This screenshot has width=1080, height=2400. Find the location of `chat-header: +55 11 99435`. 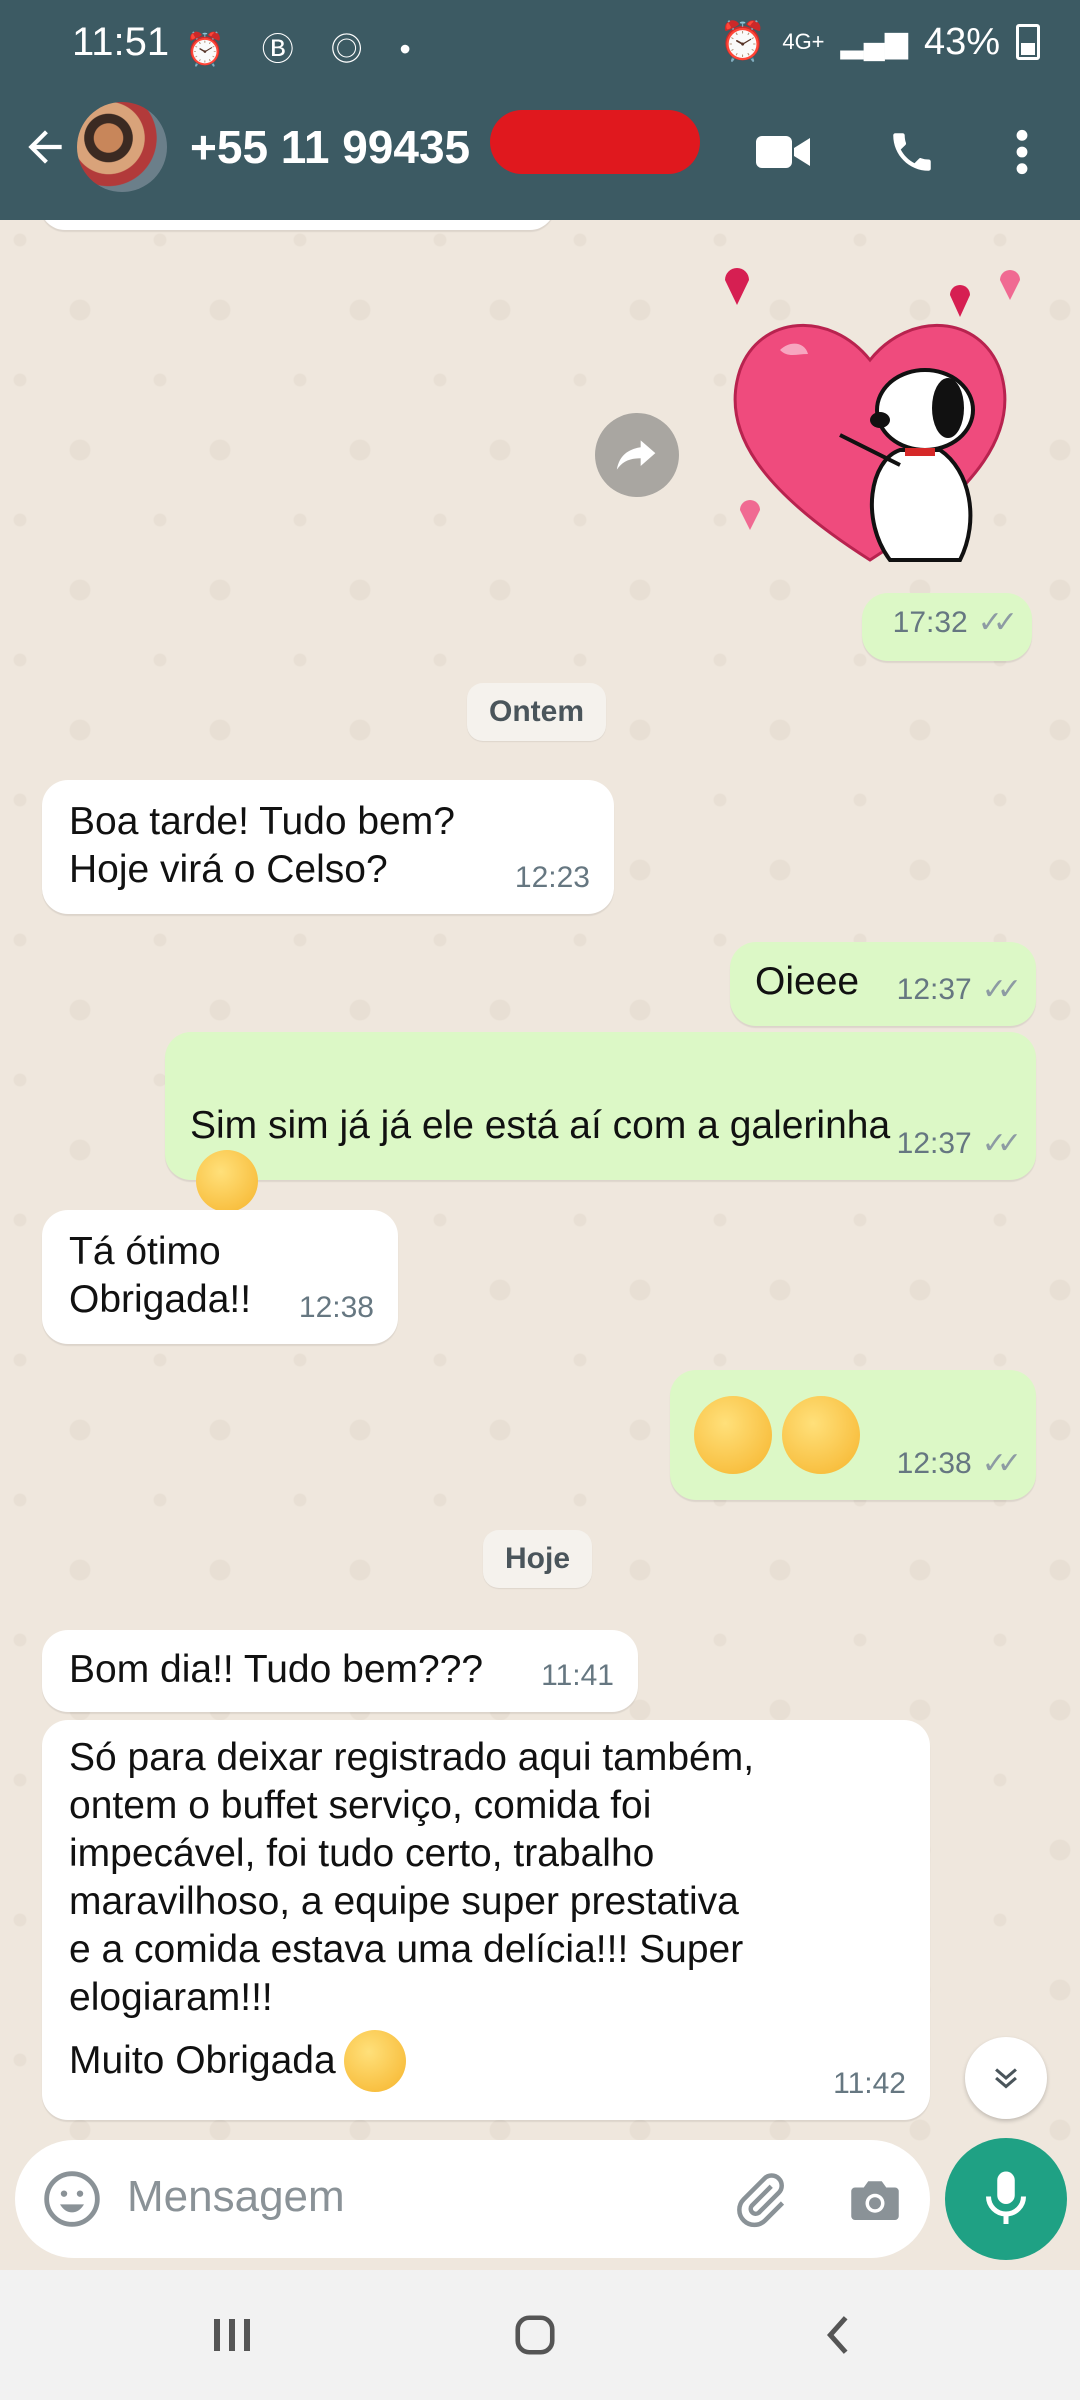

chat-header: +55 11 99435 is located at coordinates (540, 155).